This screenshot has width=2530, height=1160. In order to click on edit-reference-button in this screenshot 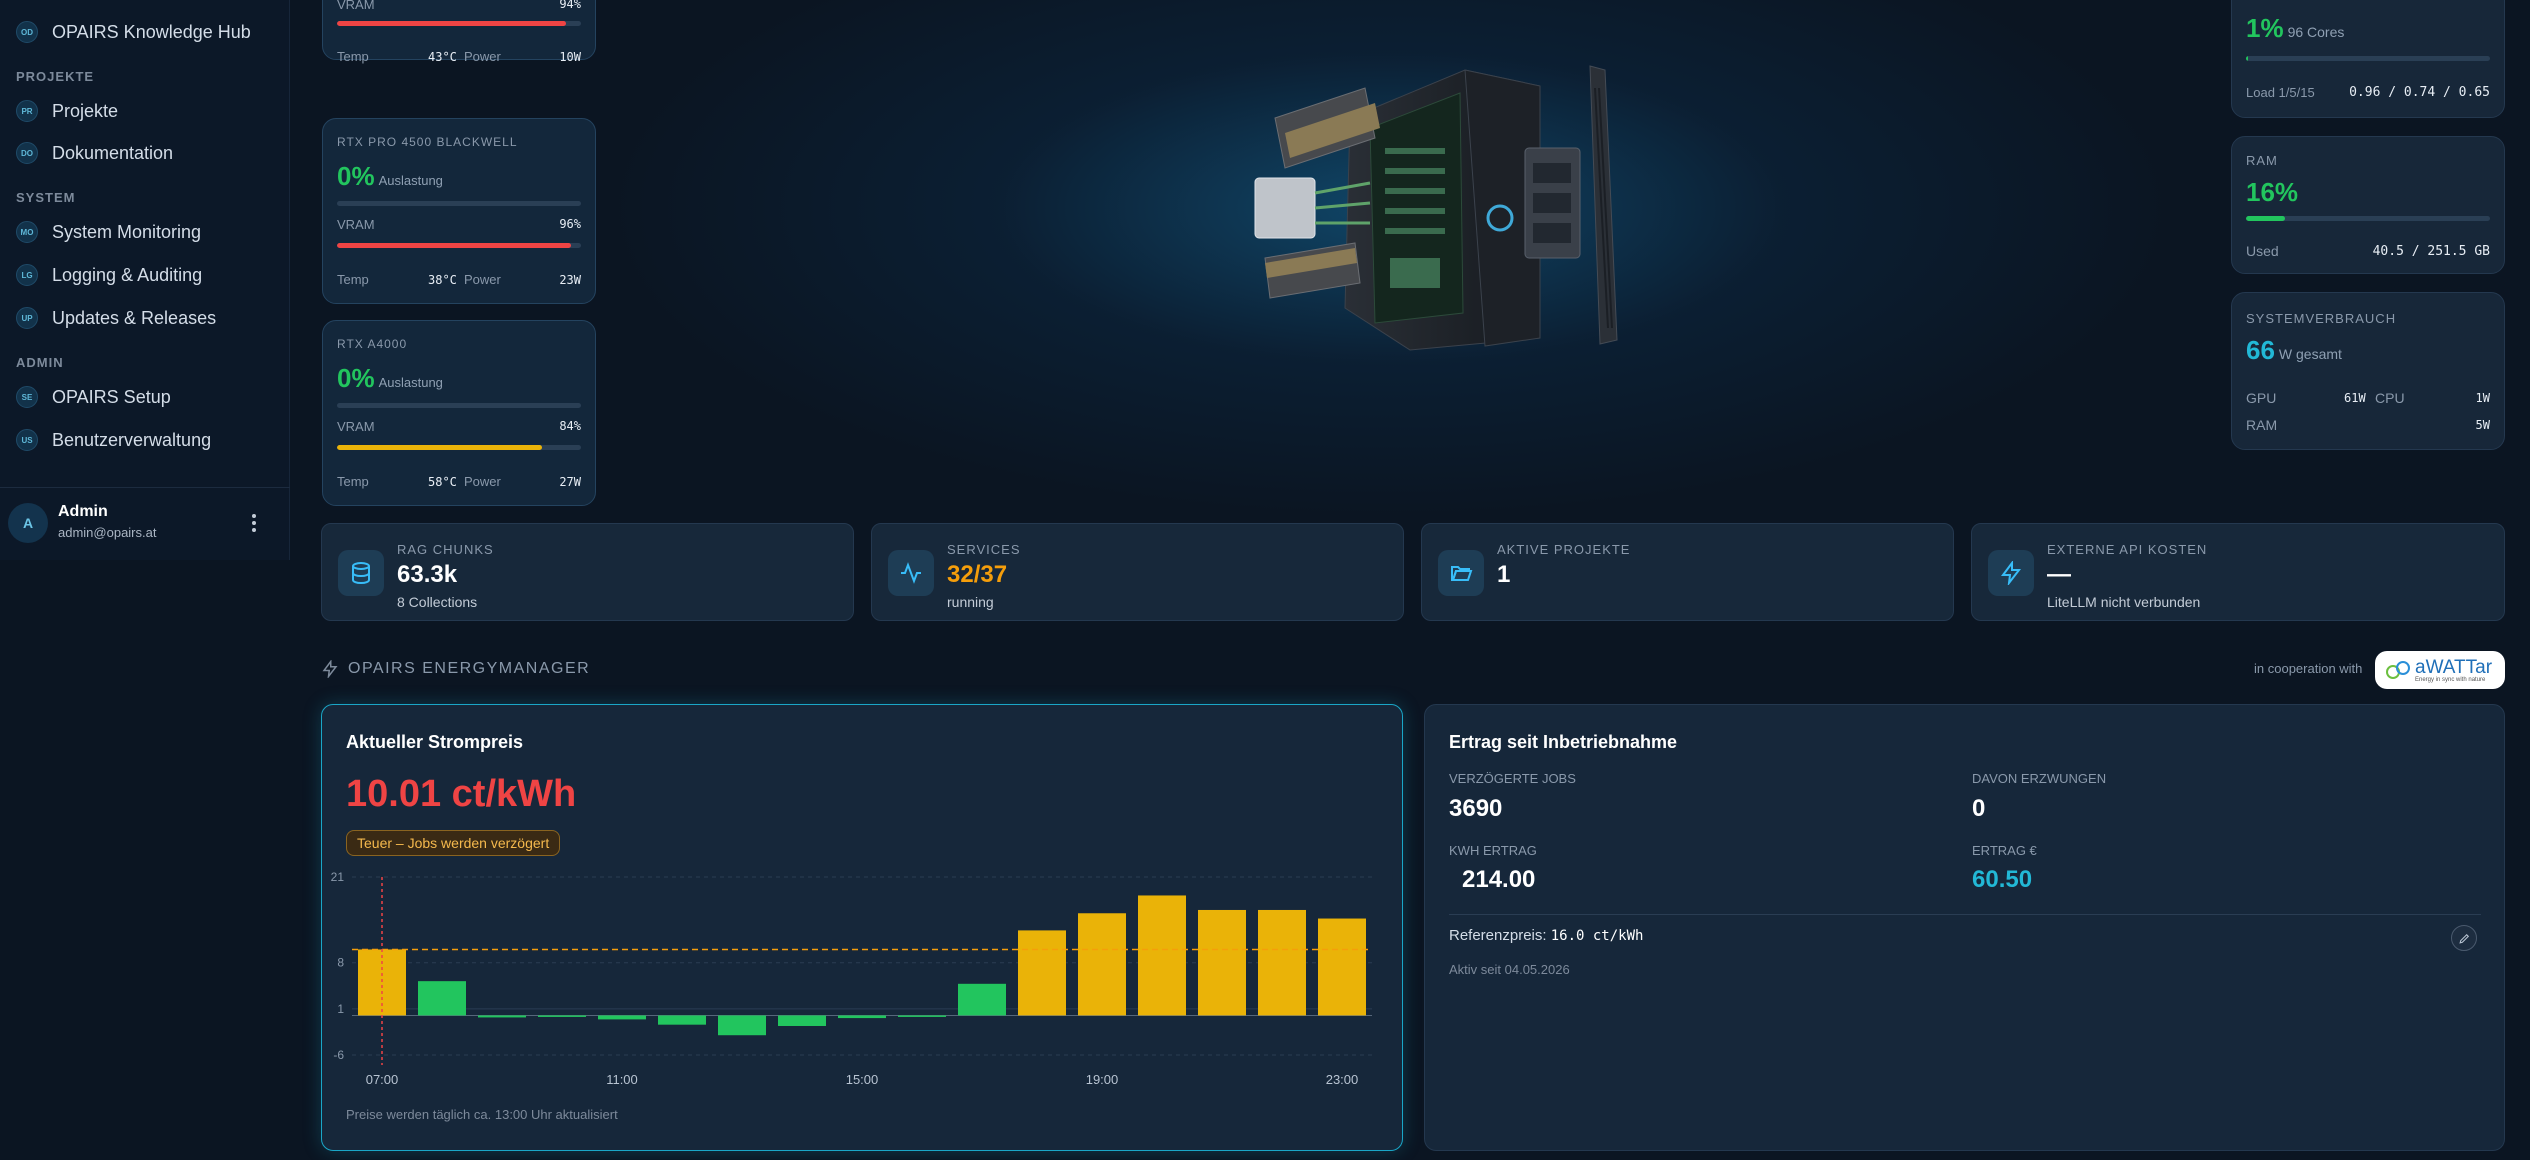, I will do `click(2464, 938)`.